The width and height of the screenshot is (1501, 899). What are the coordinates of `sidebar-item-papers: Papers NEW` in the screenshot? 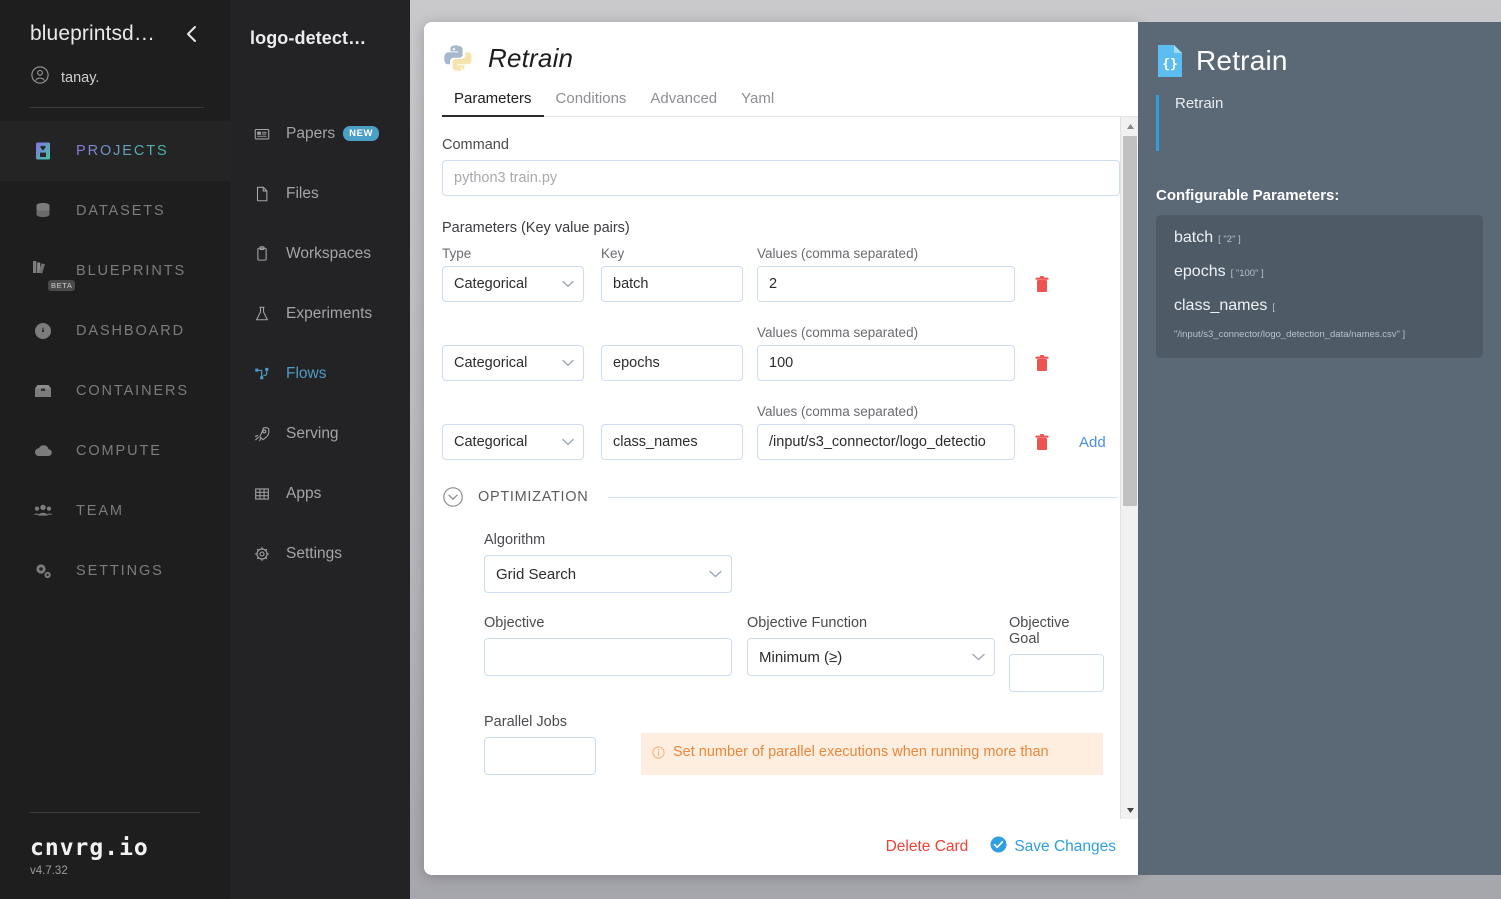 It's located at (320, 134).